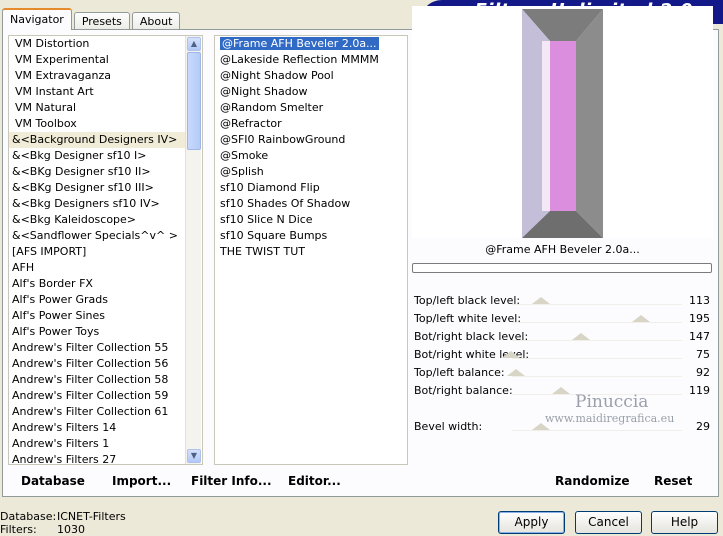 The height and width of the screenshot is (536, 723). I want to click on category-item: VM Toolbox, so click(97, 124).